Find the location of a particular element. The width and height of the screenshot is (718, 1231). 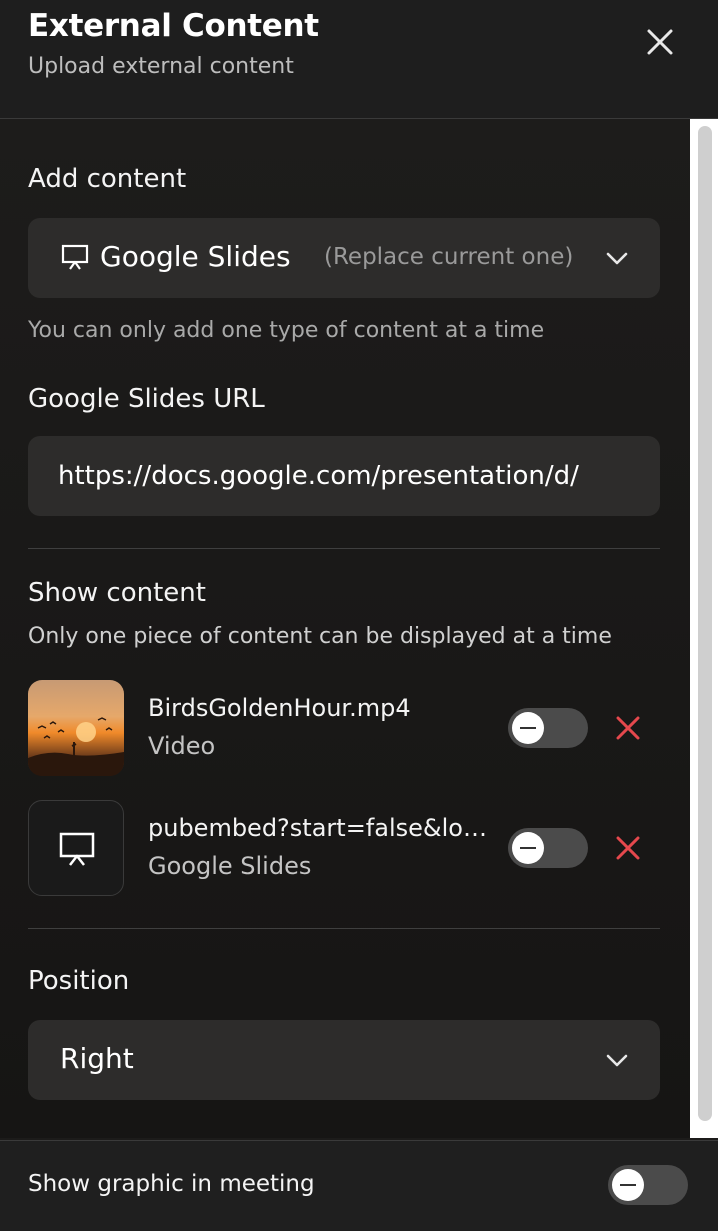

content-item-type: Google Slides is located at coordinates (230, 866).